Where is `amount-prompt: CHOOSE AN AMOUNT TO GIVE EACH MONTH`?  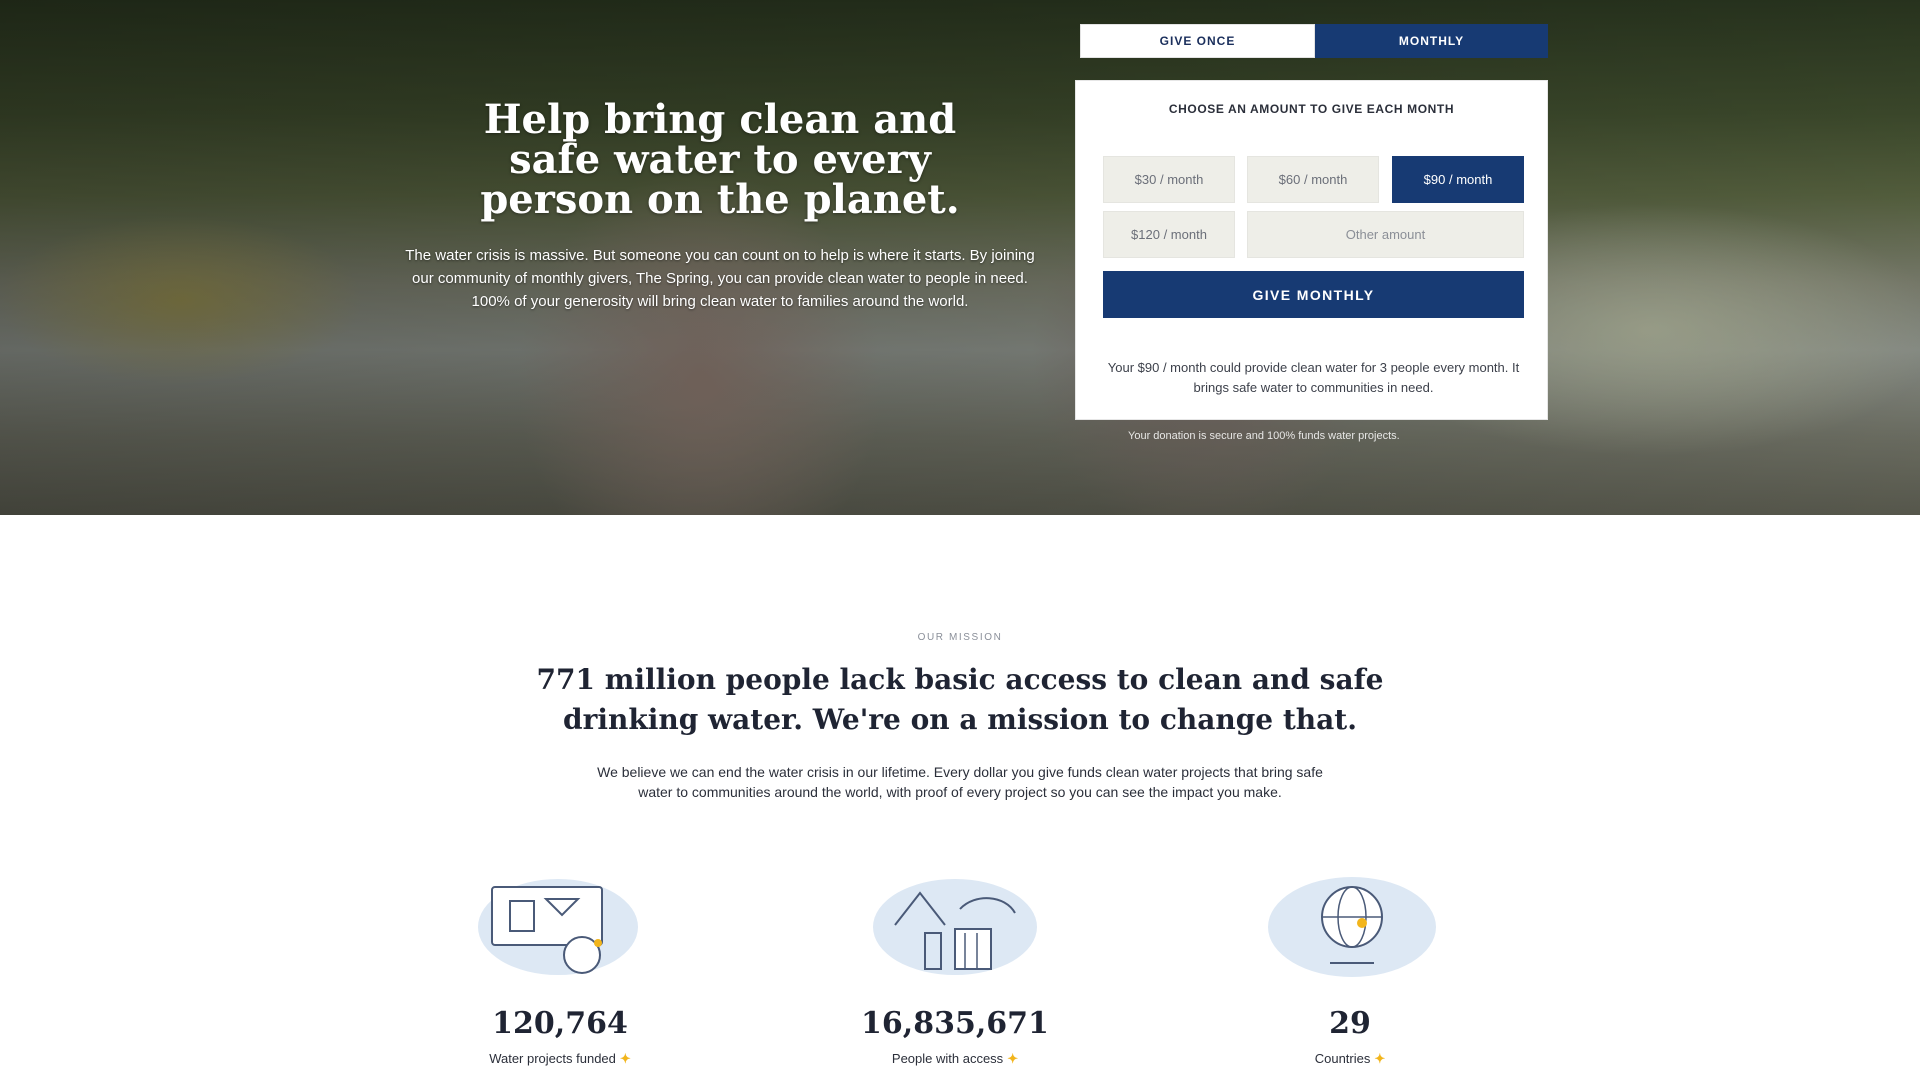 amount-prompt: CHOOSE AN AMOUNT TO GIVE EACH MONTH is located at coordinates (1311, 109).